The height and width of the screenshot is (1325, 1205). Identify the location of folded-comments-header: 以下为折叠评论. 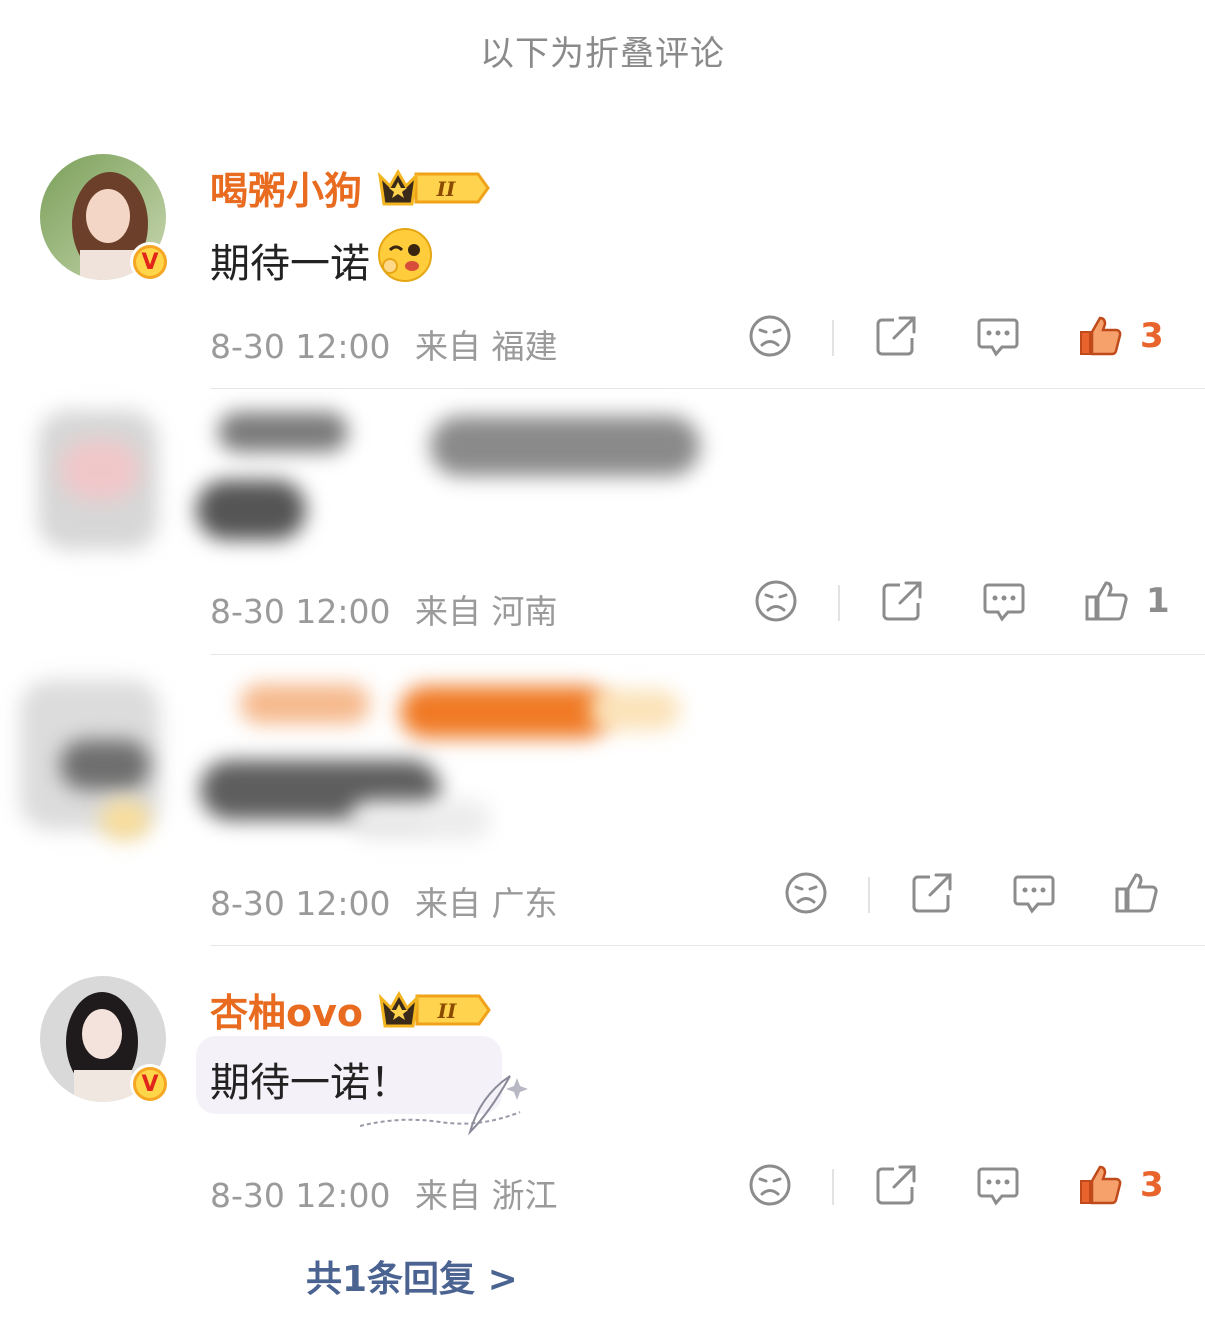
(602, 54).